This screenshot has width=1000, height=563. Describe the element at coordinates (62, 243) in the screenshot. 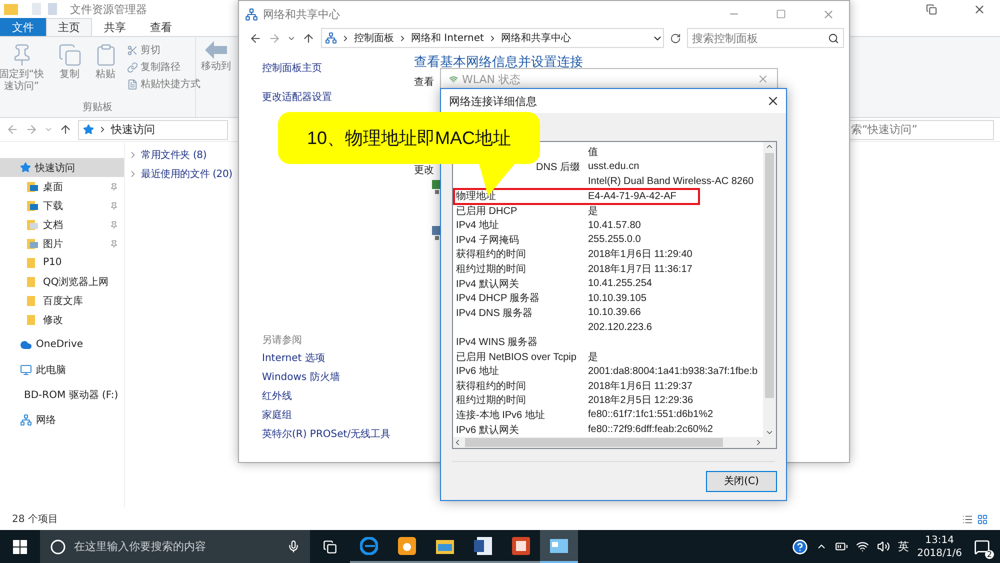

I see `nav-item: 图片` at that location.